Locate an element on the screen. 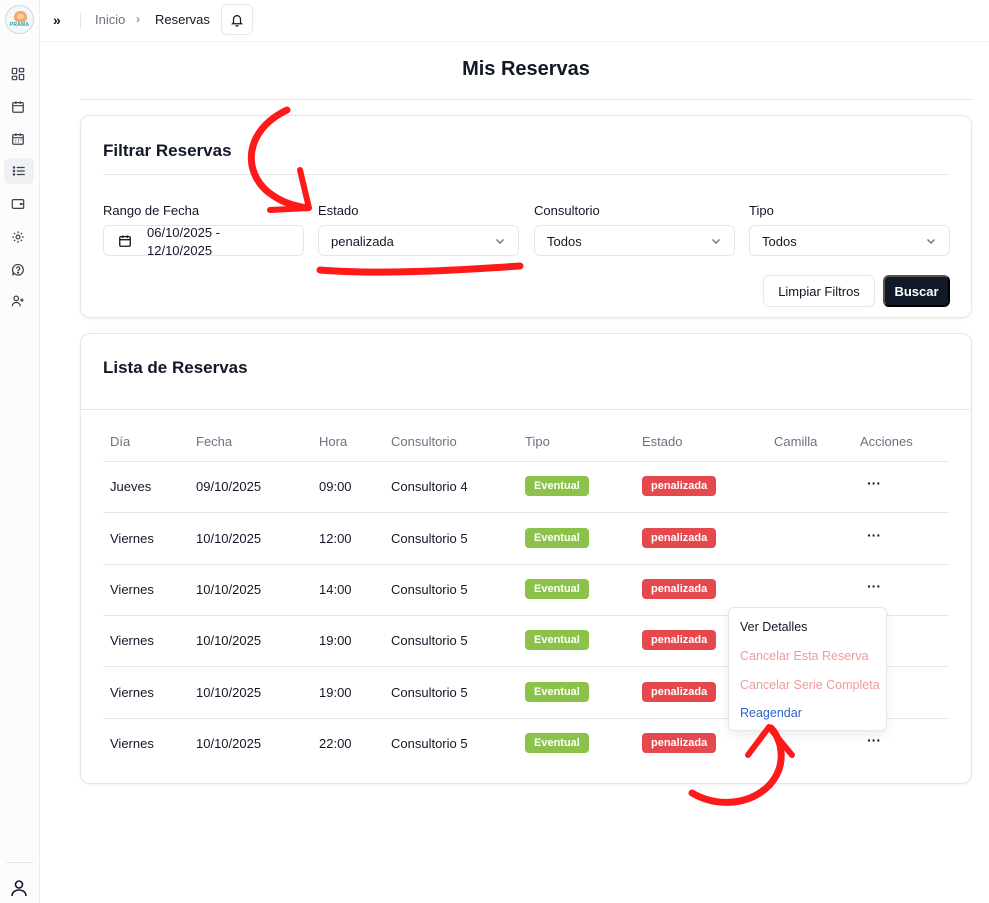 The height and width of the screenshot is (903, 989). sidebar-item-wallet is located at coordinates (18, 204).